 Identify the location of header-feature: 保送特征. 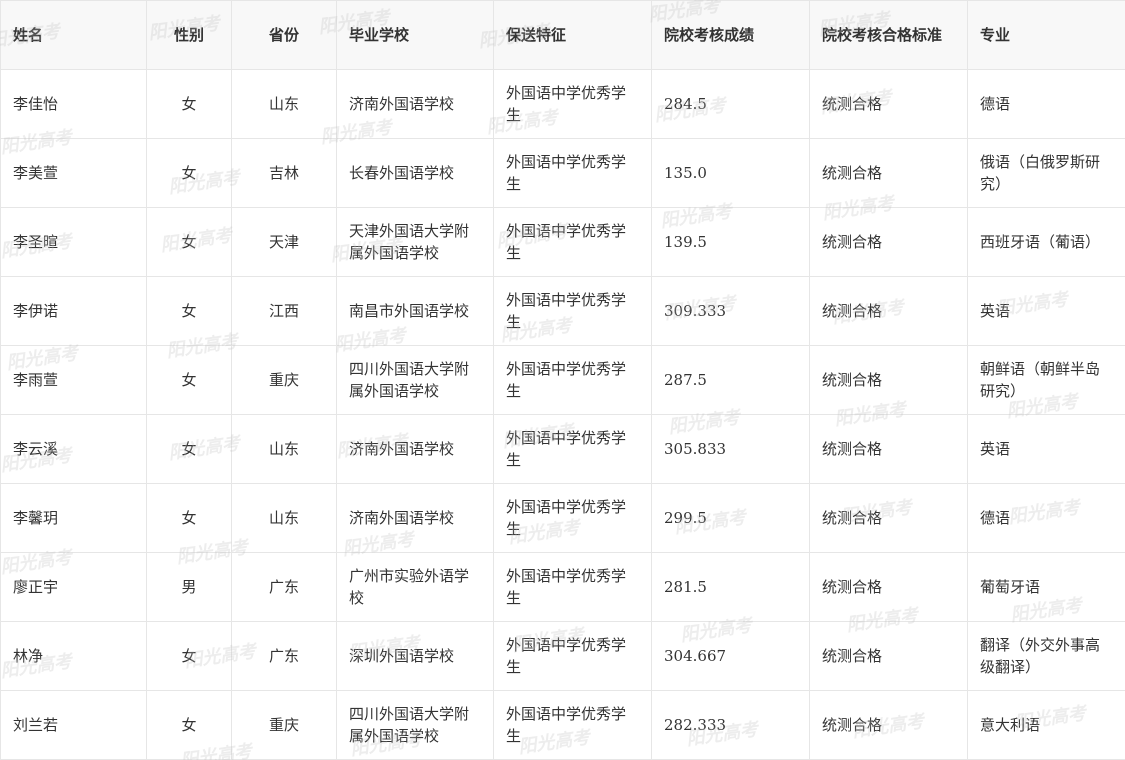
(572, 35).